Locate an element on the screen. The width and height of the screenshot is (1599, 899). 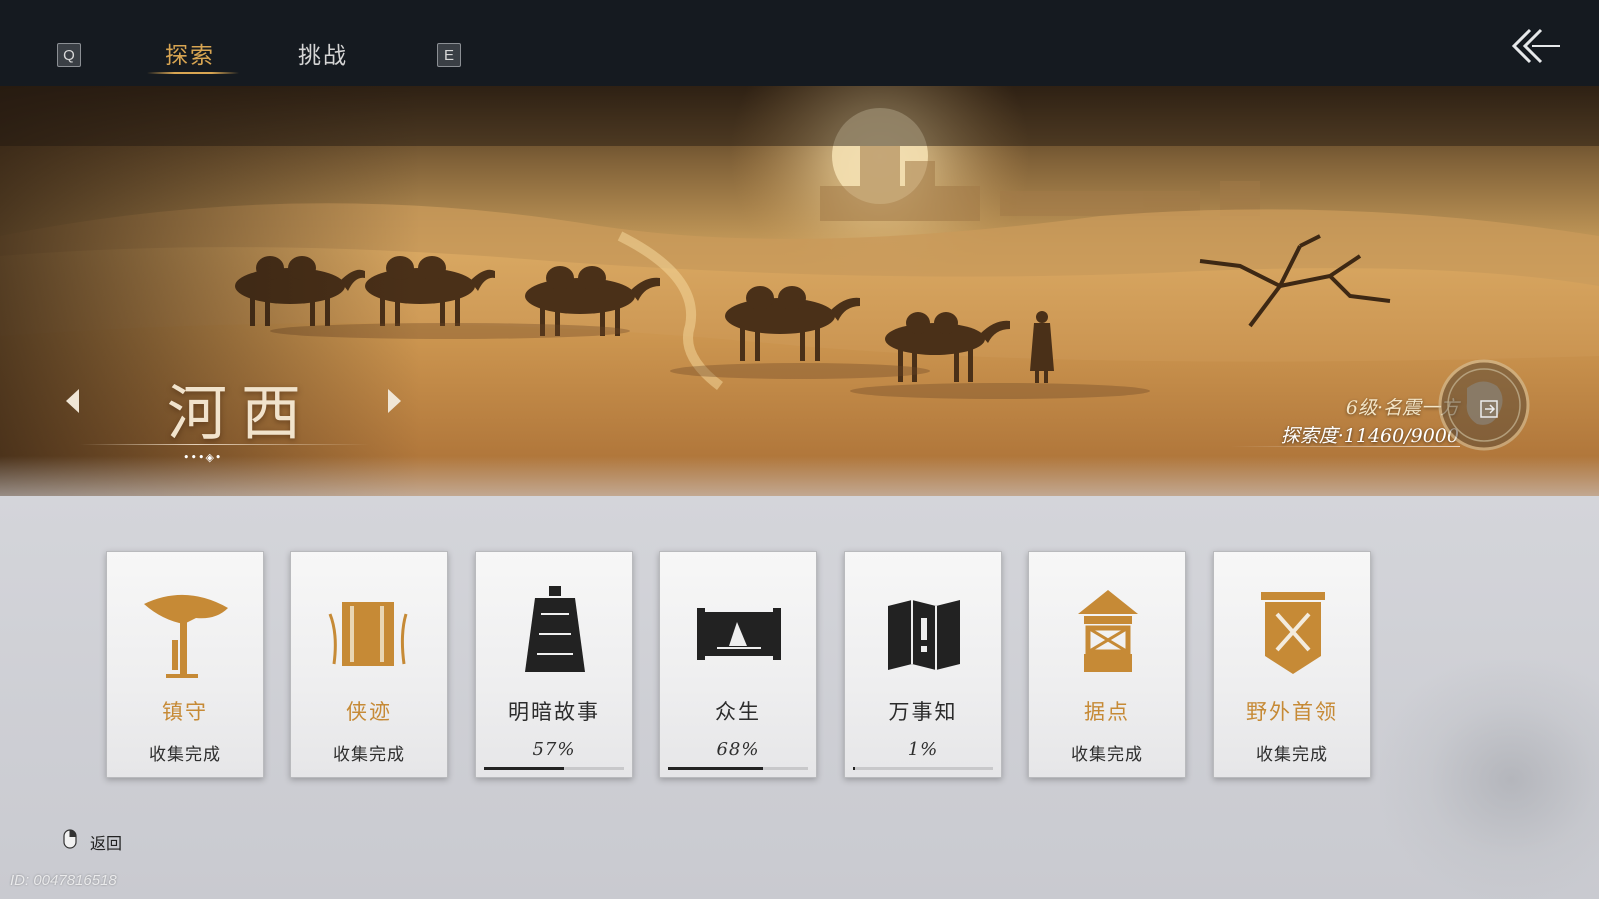
card-status: 57% is located at coordinates (554, 749).